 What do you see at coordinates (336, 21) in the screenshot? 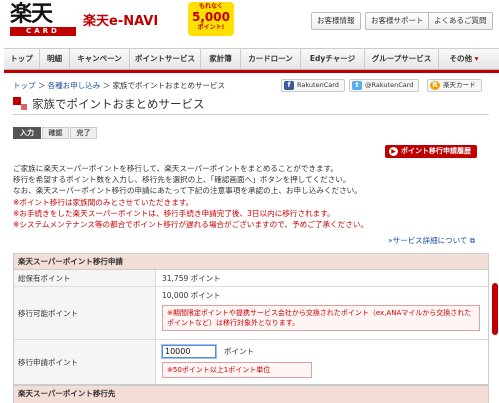
I see `customer-info-button: お客様情報` at bounding box center [336, 21].